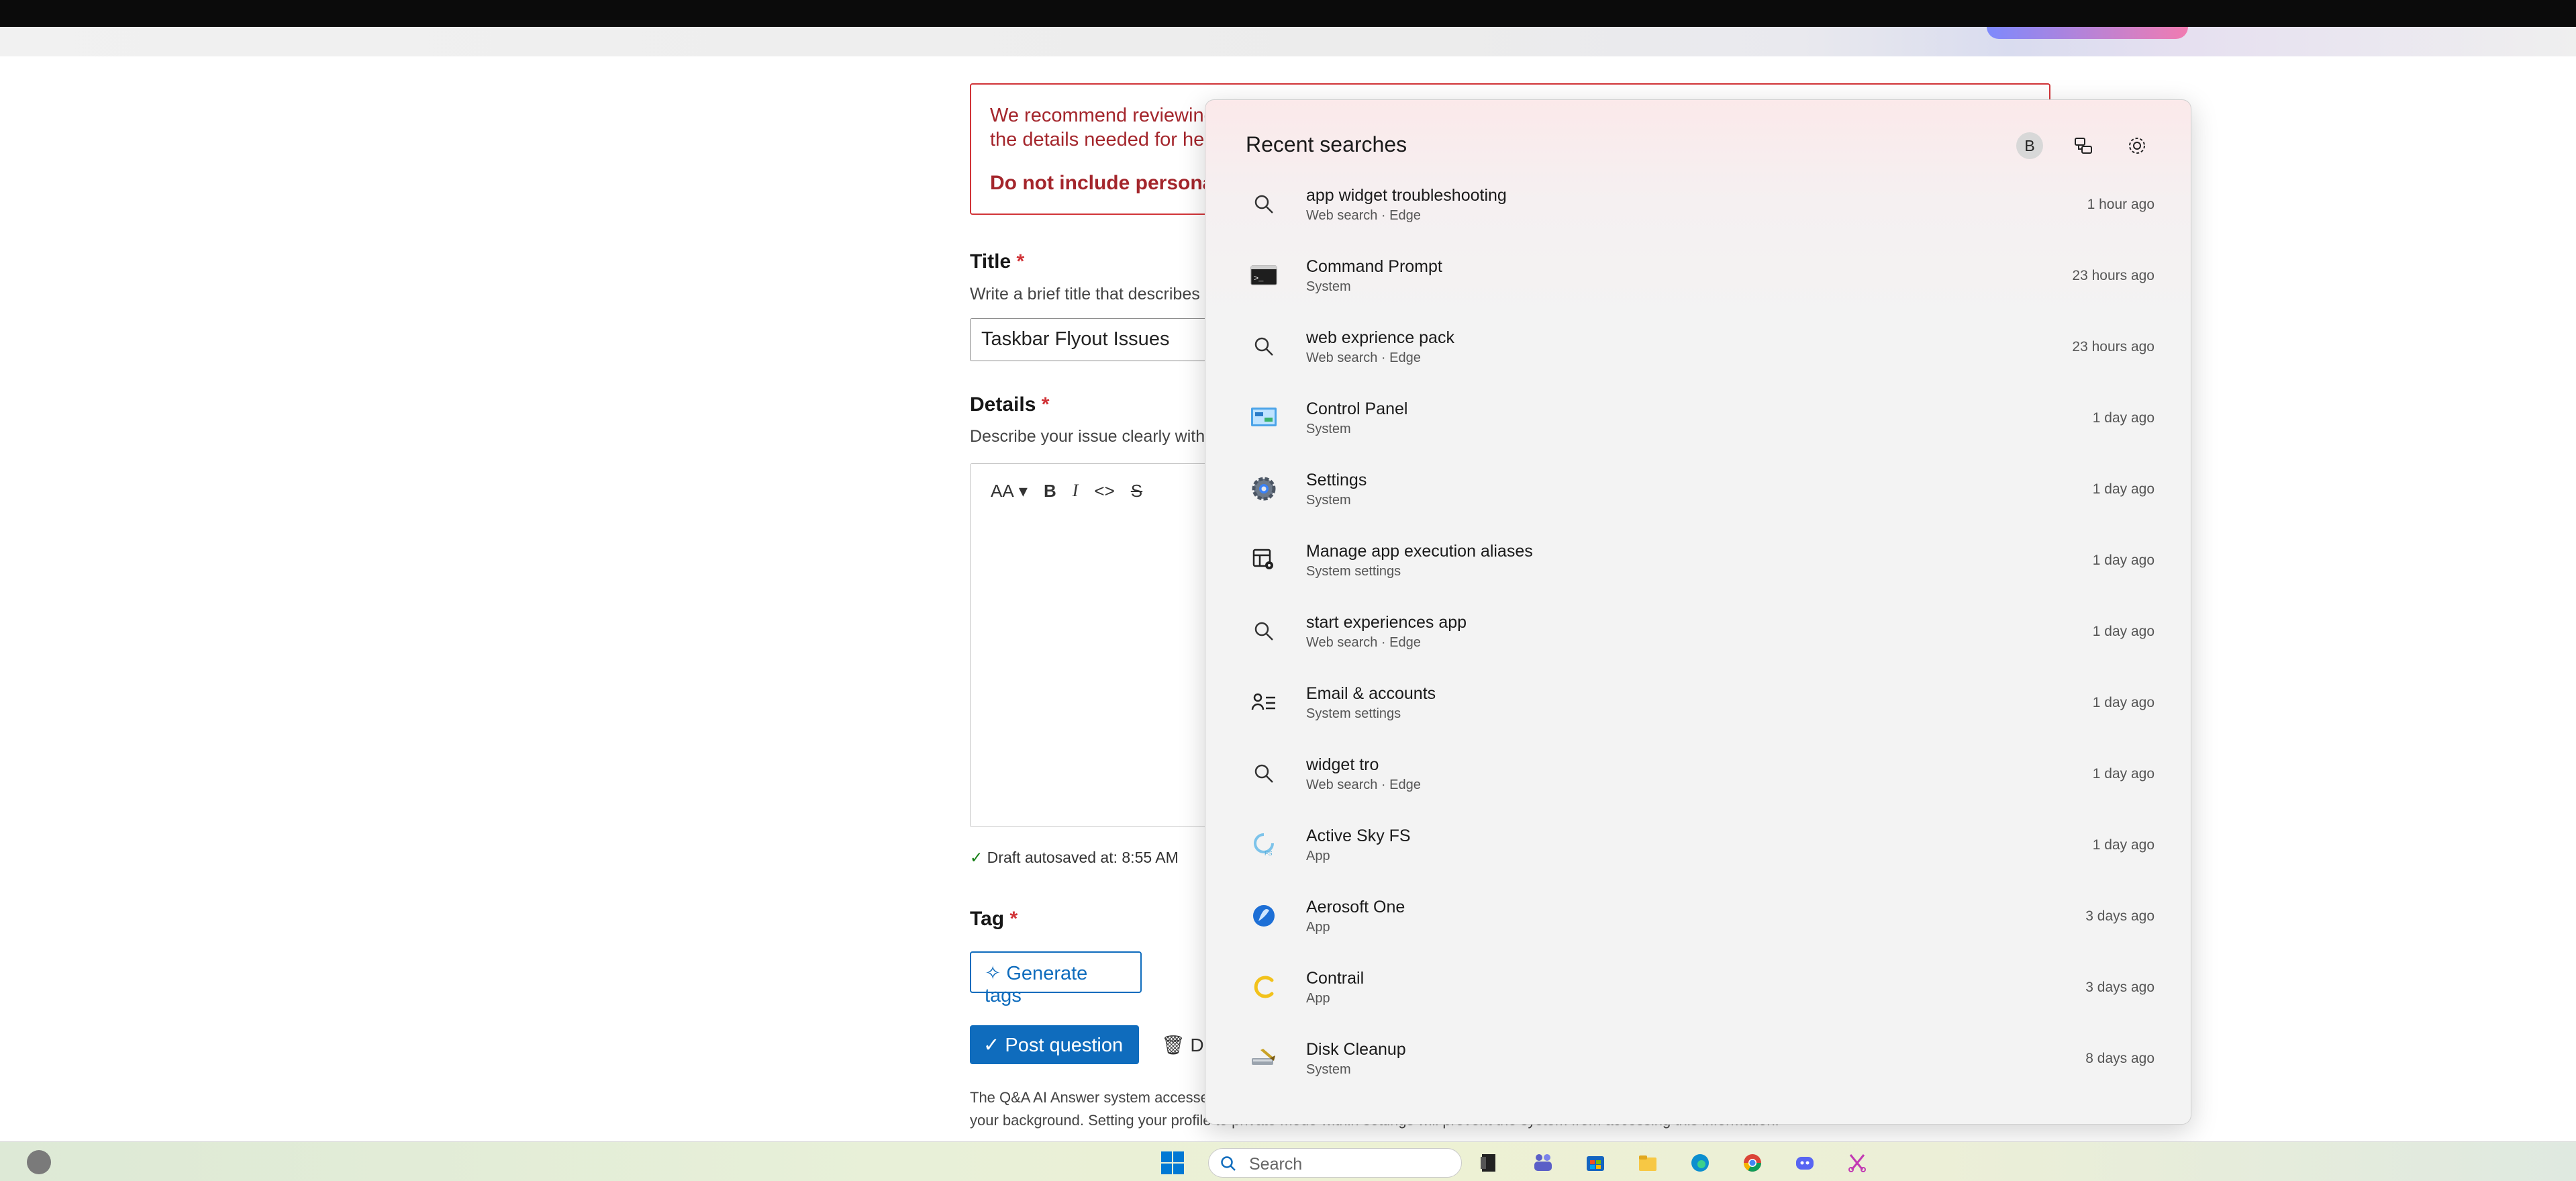  What do you see at coordinates (1698, 703) in the screenshot?
I see `recent-search-item: Email & accounts System settings 1 day ago` at bounding box center [1698, 703].